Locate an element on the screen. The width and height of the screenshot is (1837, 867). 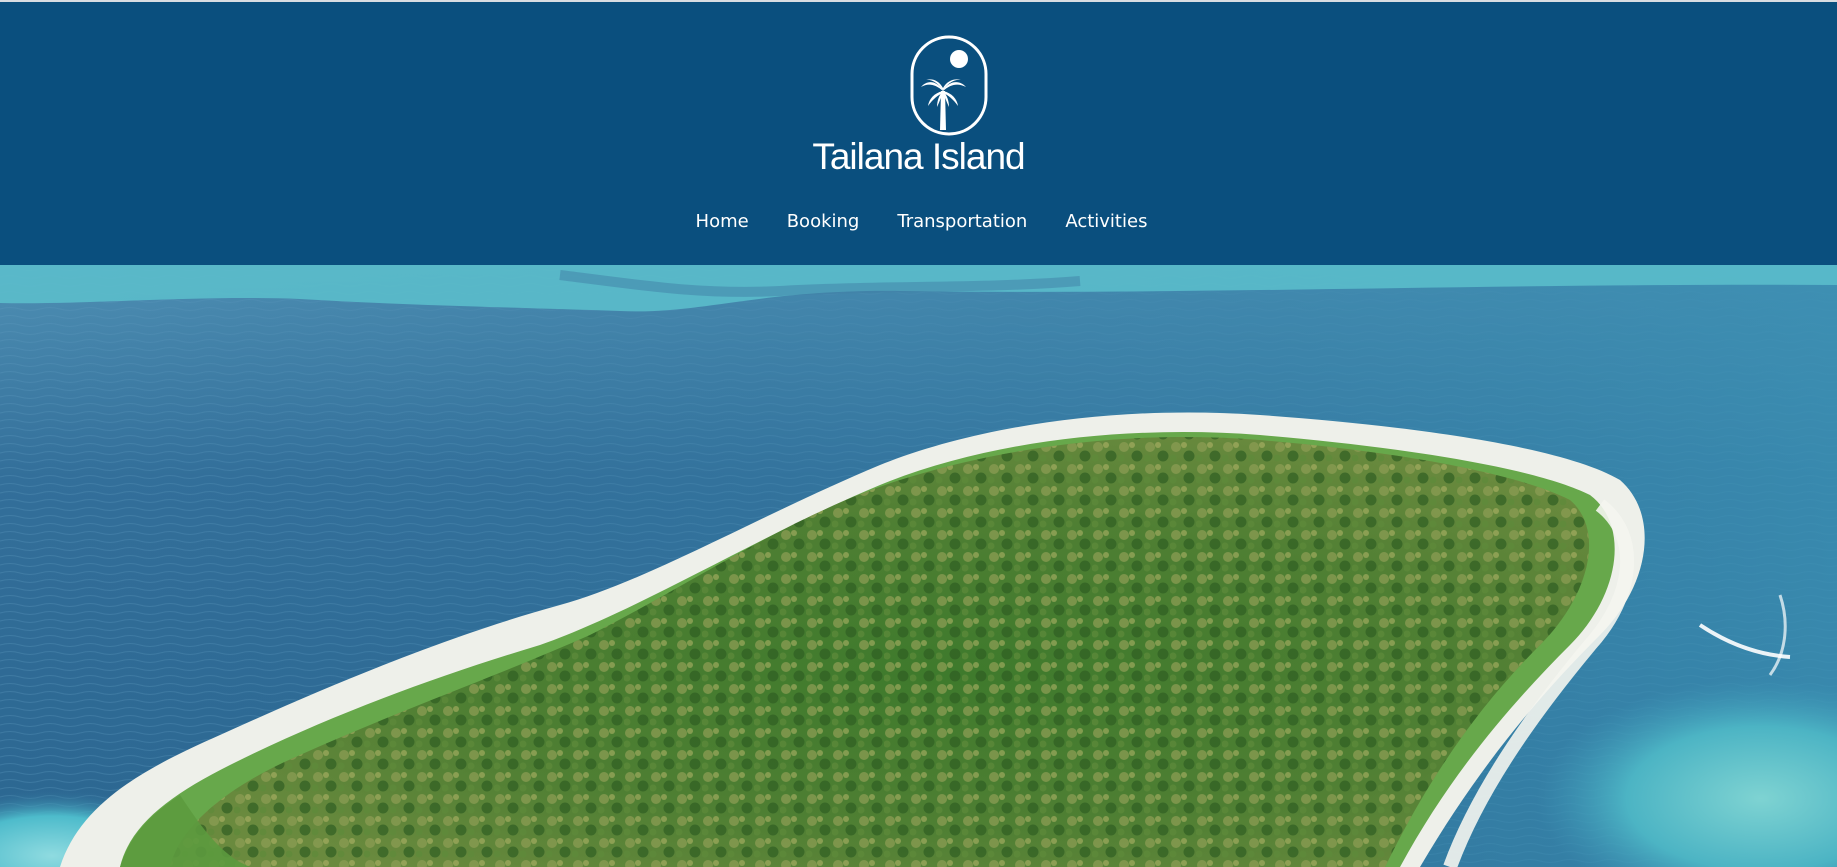
main-nav: Home Booking Transportation Activities is located at coordinates (918, 222).